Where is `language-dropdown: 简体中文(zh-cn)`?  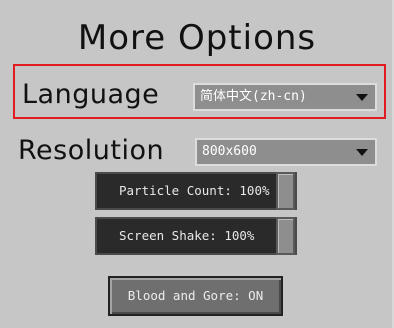
language-dropdown: 简体中文(zh-cn) is located at coordinates (285, 97).